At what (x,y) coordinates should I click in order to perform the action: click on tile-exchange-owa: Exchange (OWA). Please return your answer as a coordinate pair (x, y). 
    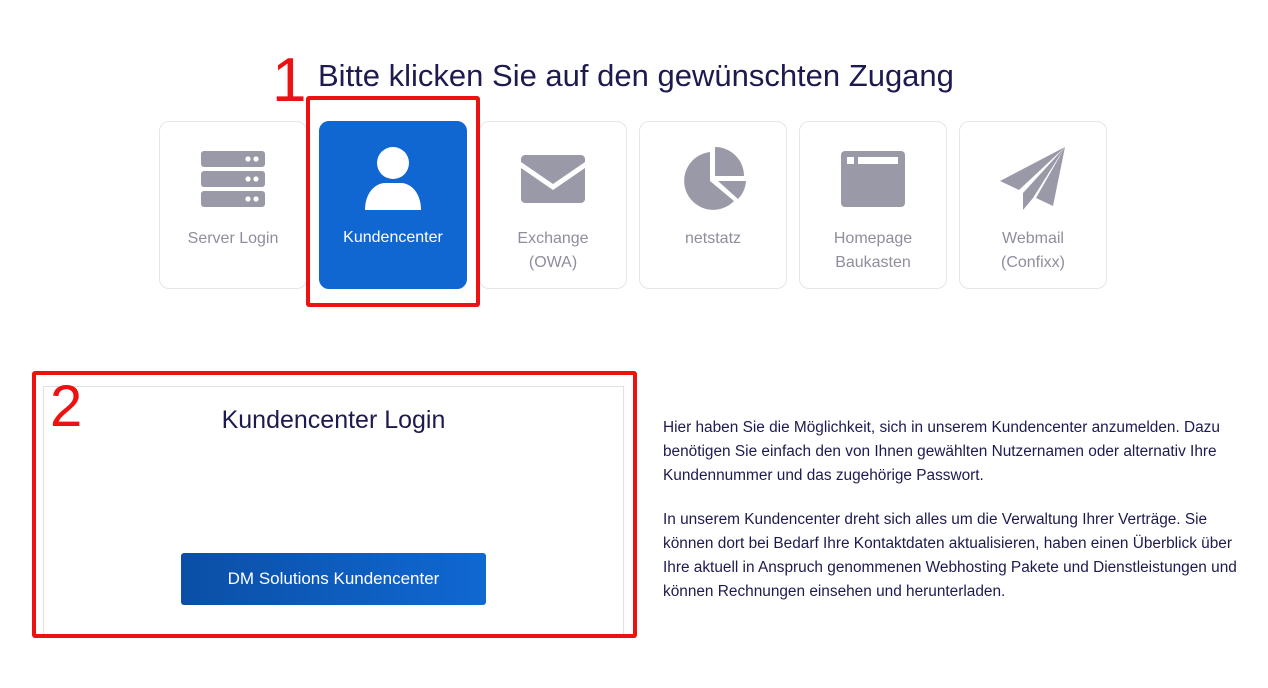
    Looking at the image, I should click on (553, 205).